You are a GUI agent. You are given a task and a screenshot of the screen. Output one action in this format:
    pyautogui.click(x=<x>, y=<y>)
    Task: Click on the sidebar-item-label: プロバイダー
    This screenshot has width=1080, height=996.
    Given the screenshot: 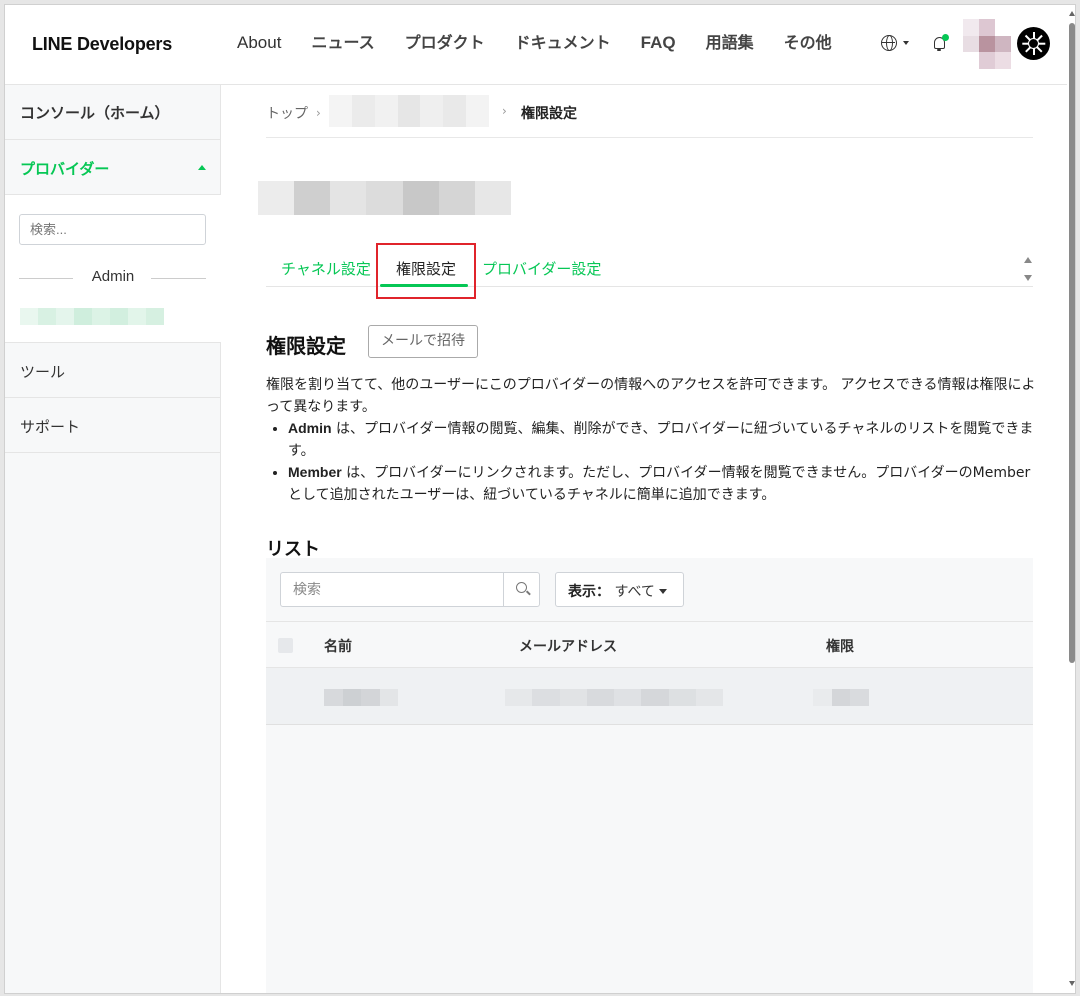 What is the action you would take?
    pyautogui.click(x=65, y=169)
    